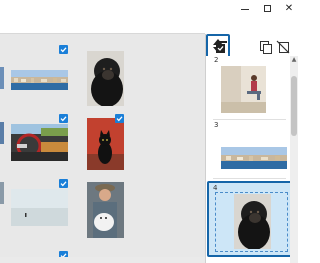  Describe the element at coordinates (216, 125) in the screenshot. I see `page-number: 3` at that location.